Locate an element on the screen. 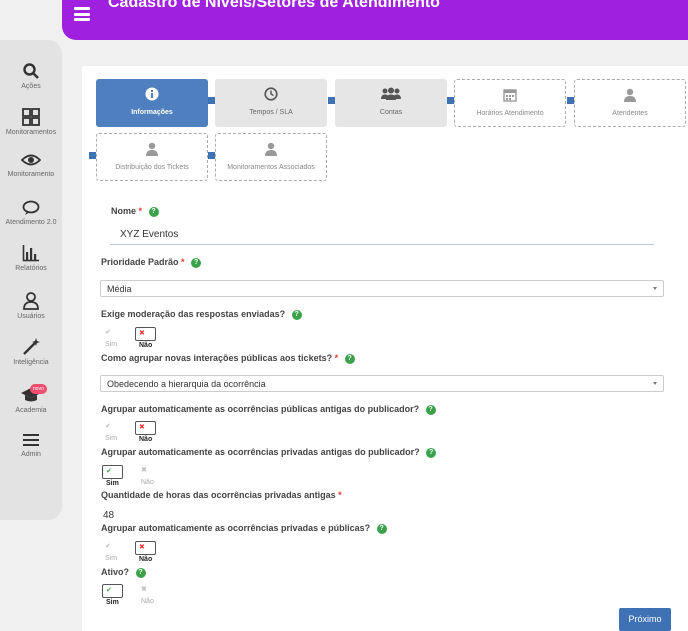  sidebar-item-label: Usuários is located at coordinates (31, 316).